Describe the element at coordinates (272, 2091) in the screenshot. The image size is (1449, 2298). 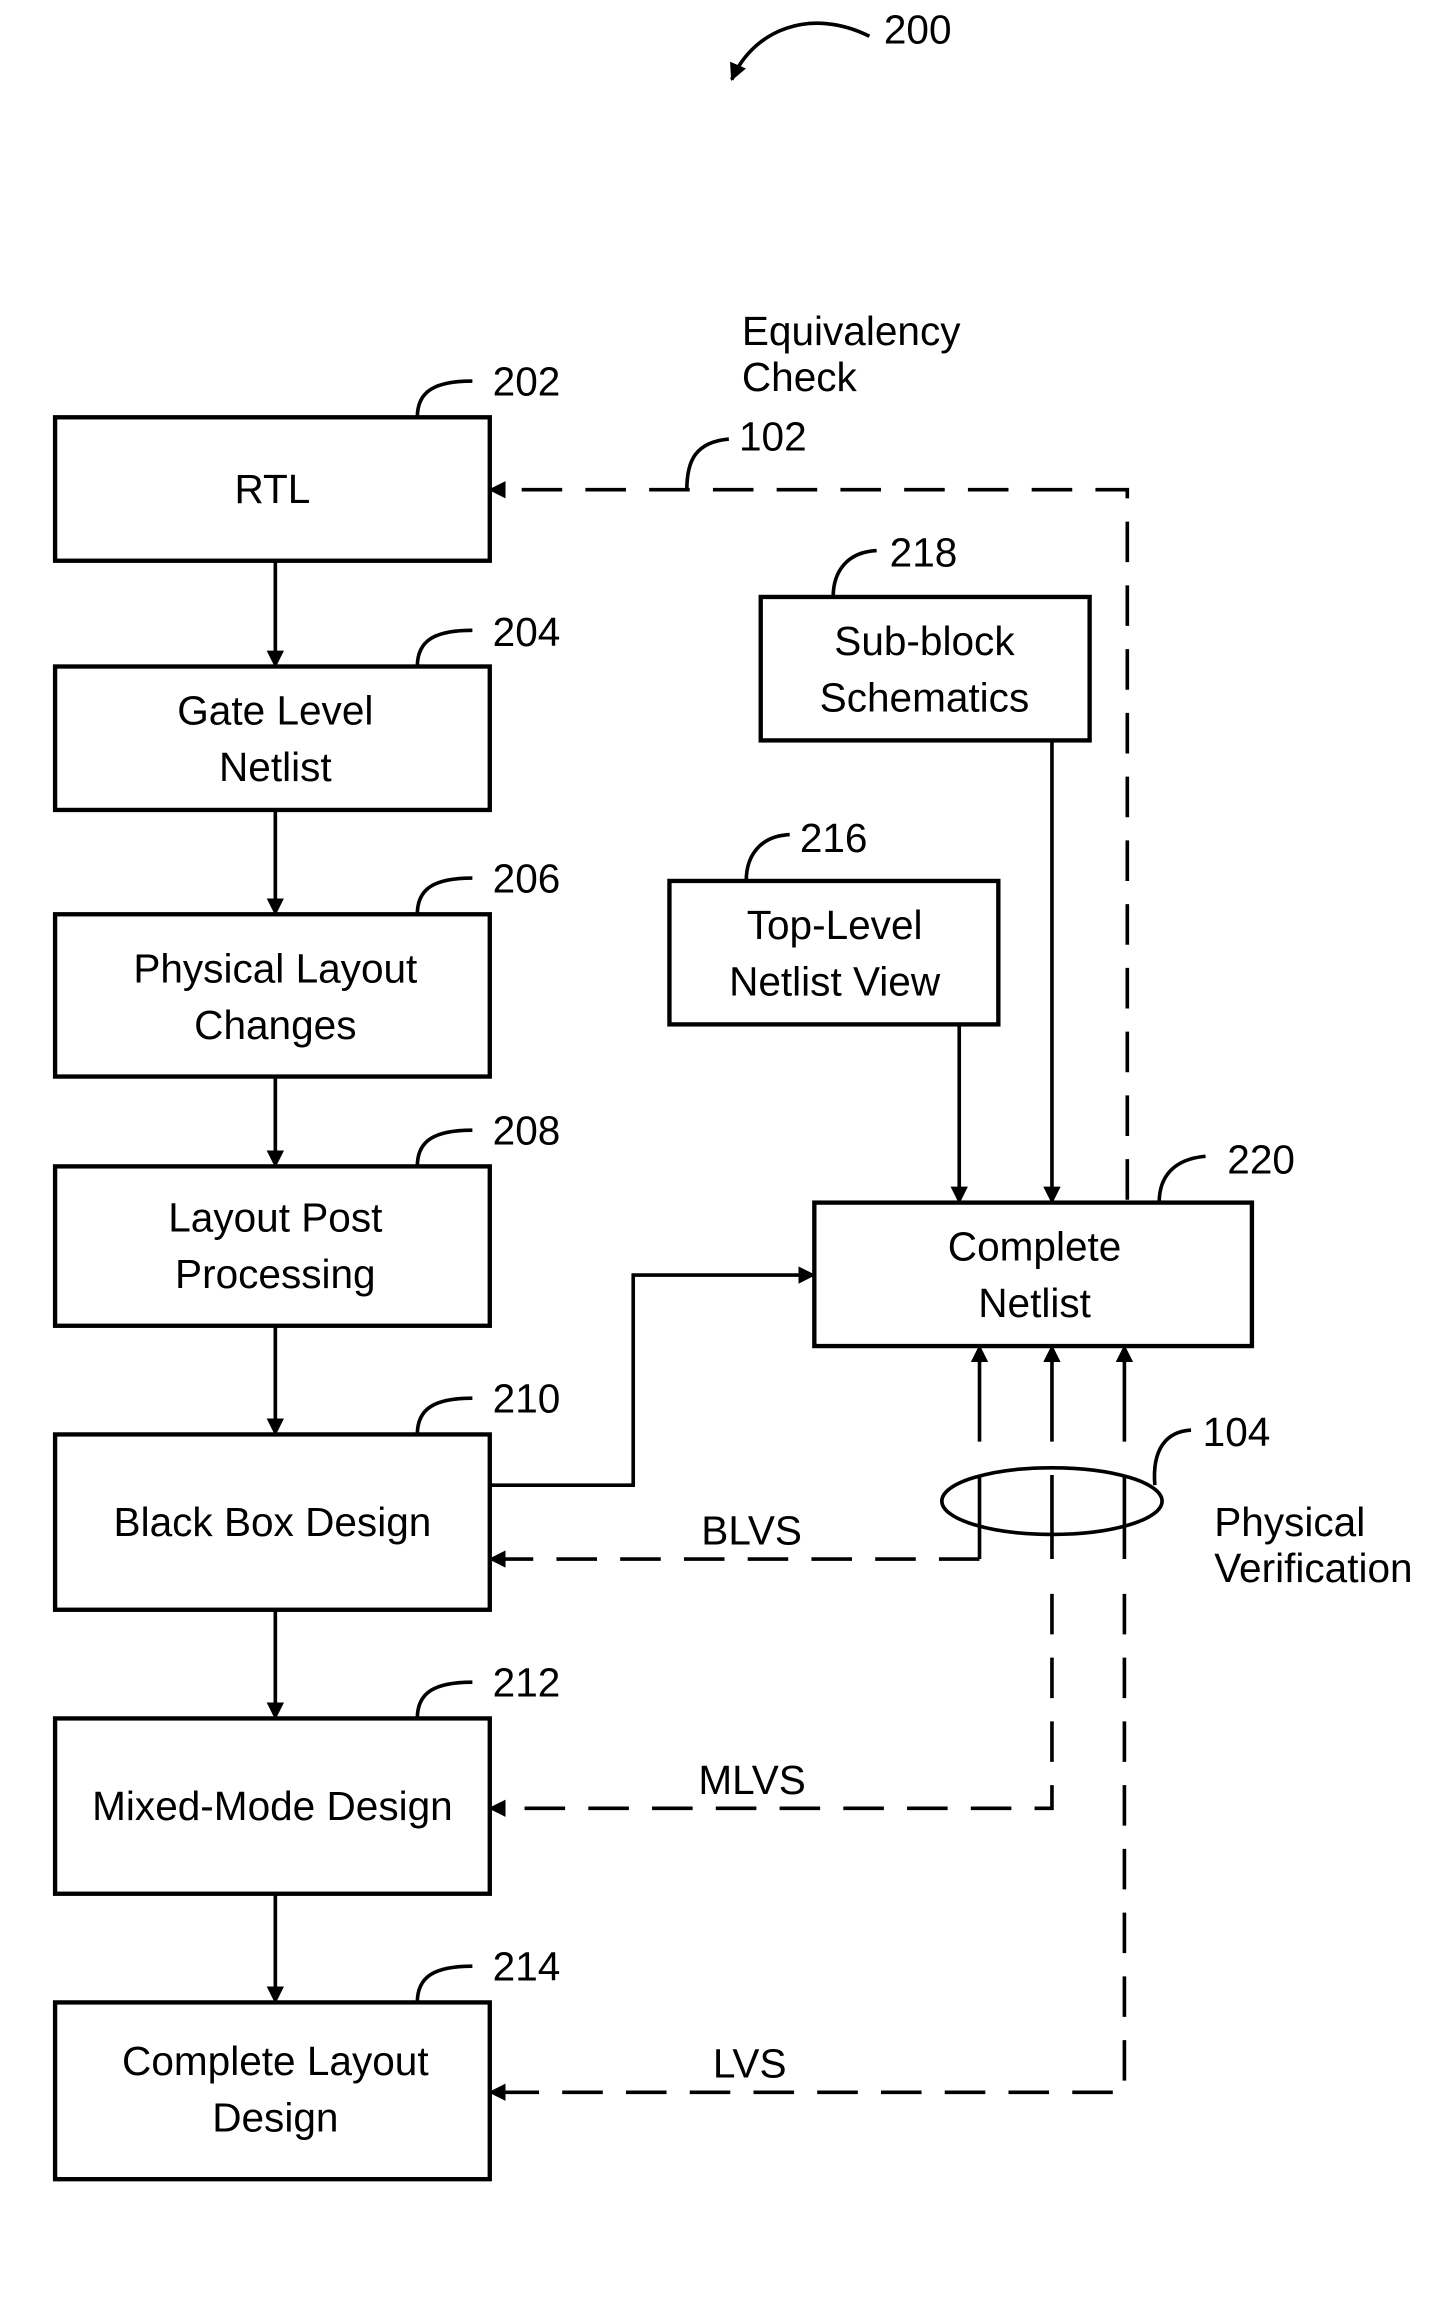
I see `box-complete-layout-design` at that location.